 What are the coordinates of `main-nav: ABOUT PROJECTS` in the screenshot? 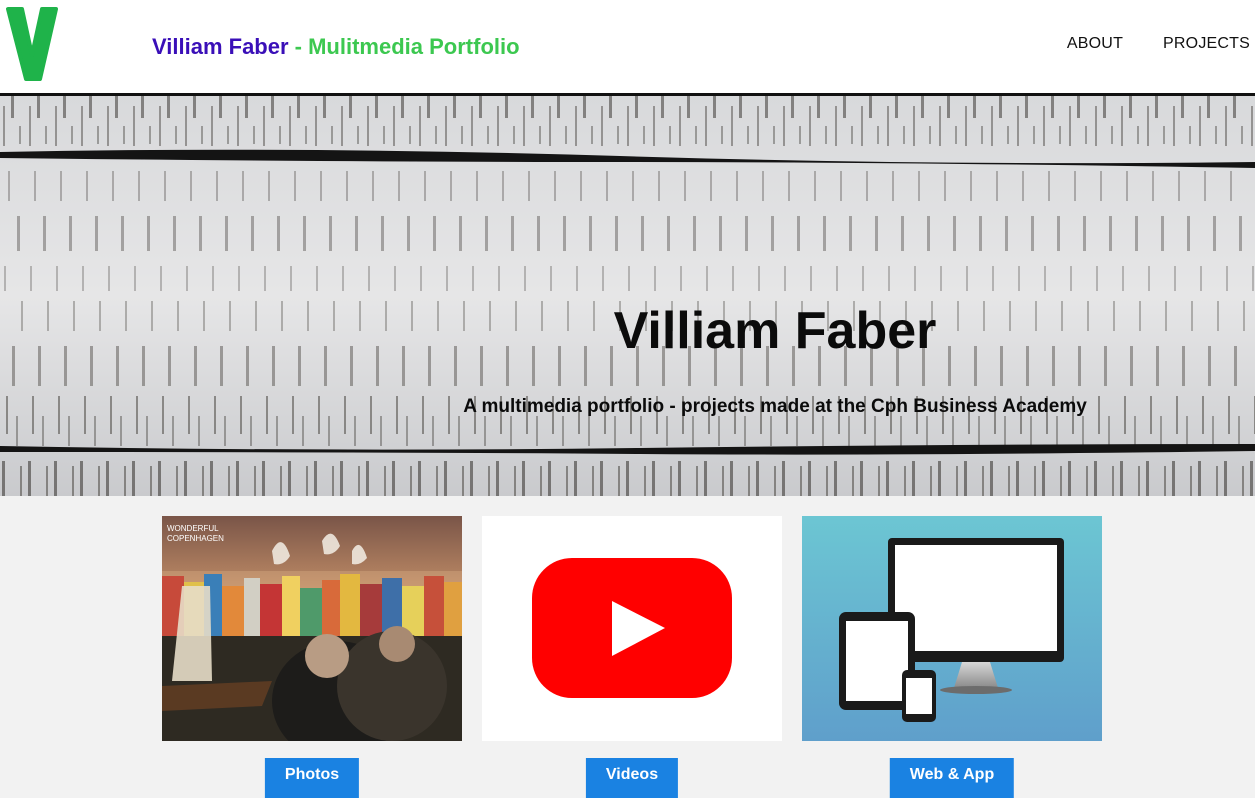 It's located at (1158, 44).